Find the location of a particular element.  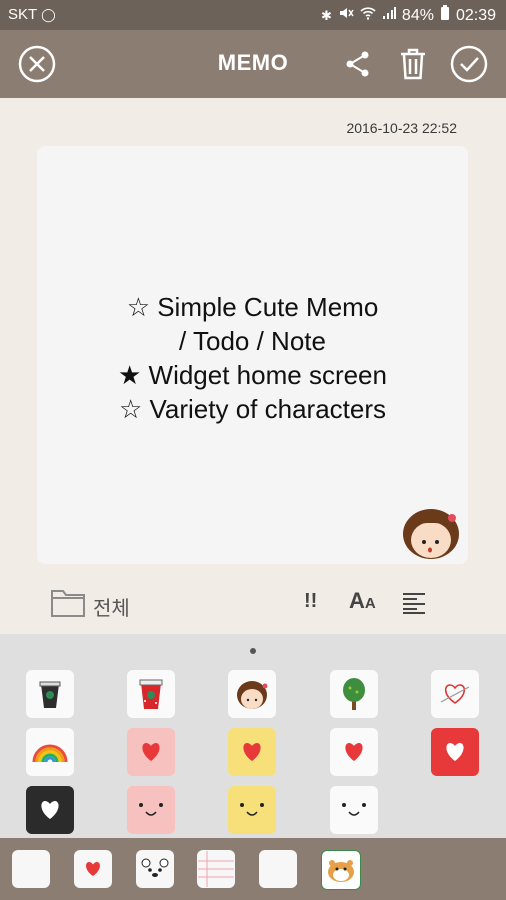

memo-line: / Todo / Note is located at coordinates (252, 341).